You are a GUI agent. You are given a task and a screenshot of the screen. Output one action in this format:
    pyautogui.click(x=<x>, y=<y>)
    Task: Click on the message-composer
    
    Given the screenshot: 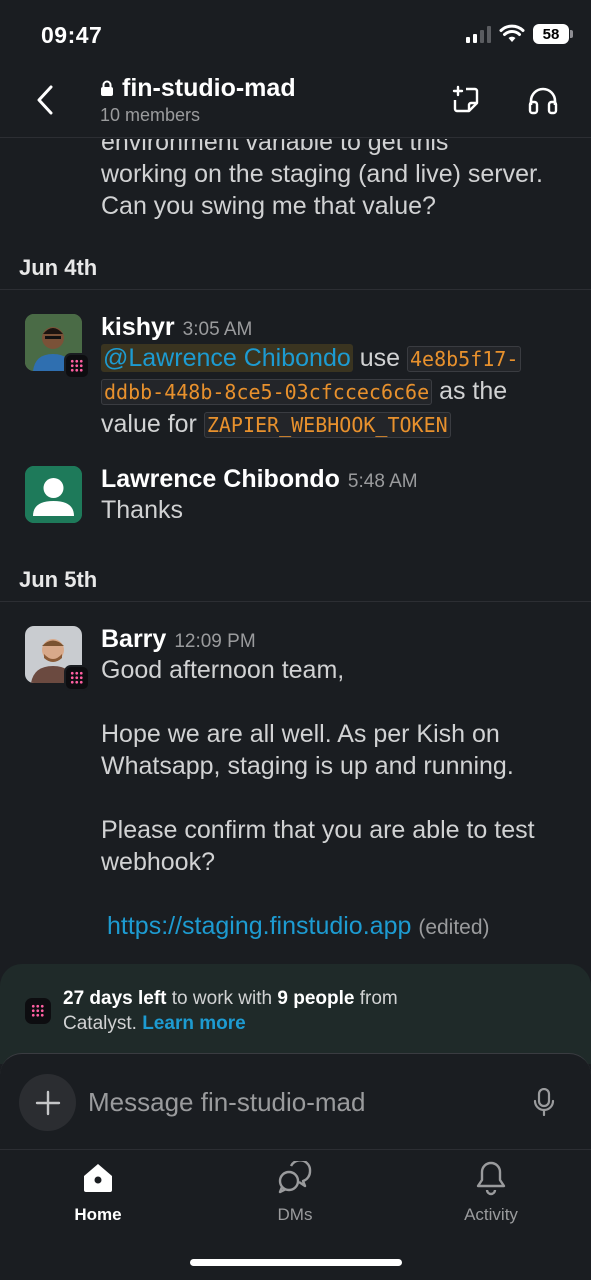 What is the action you would take?
    pyautogui.click(x=295, y=1101)
    